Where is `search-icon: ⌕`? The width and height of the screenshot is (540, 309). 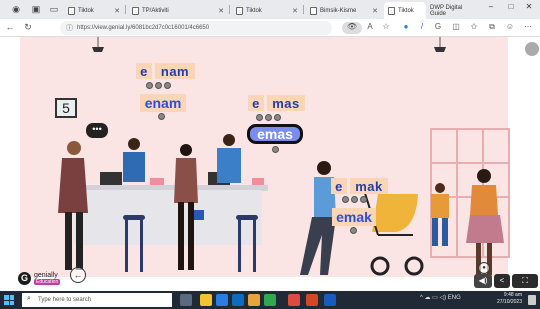 search-icon: ⌕ is located at coordinates (29, 298).